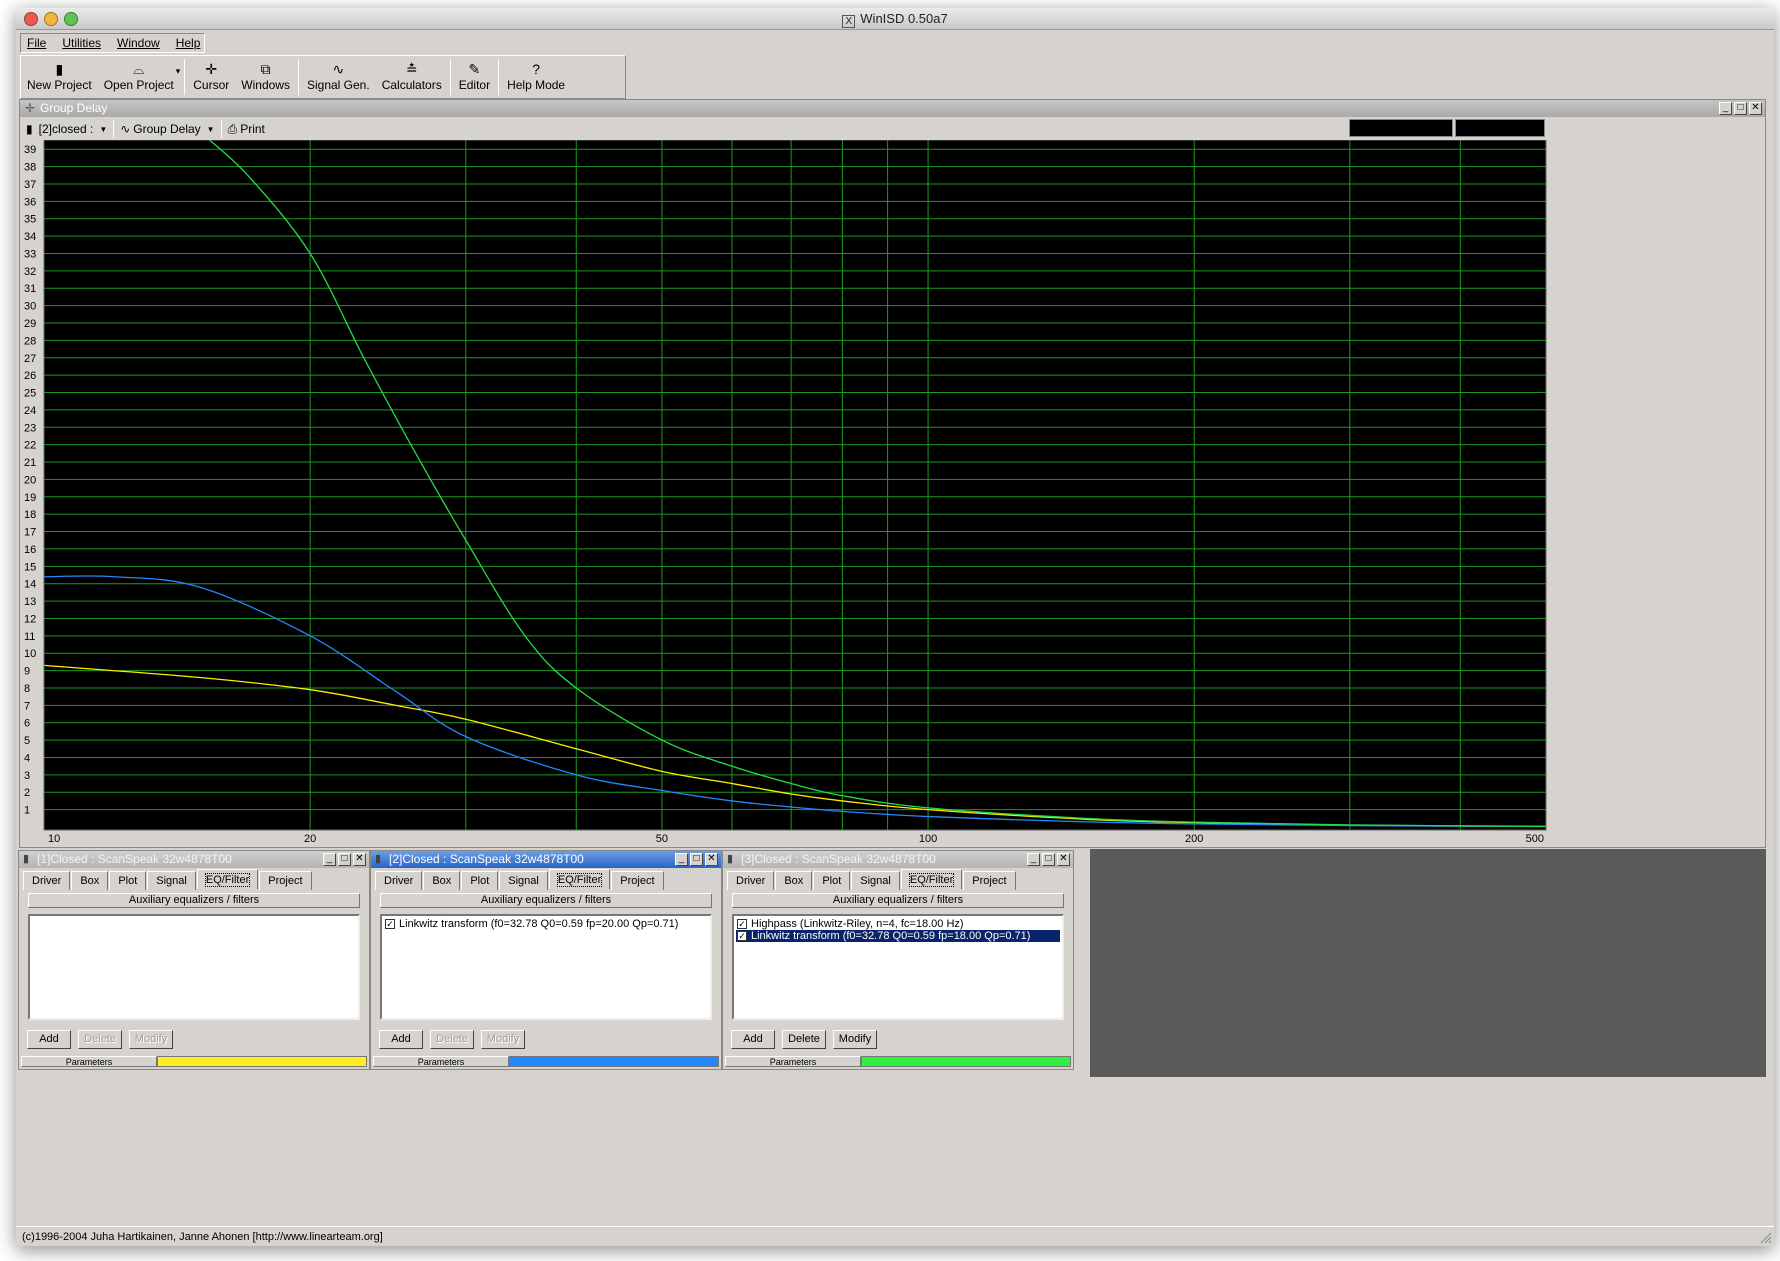  I want to click on tab-label: Signal, so click(875, 881).